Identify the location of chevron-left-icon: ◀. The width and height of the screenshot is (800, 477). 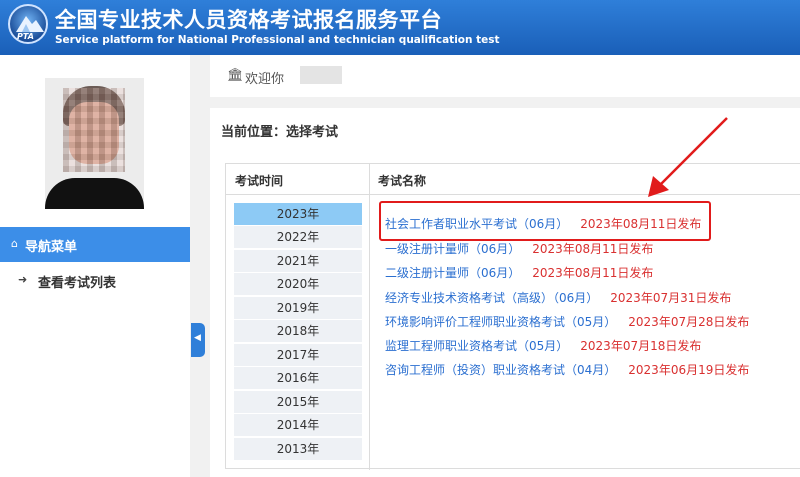
(197, 338).